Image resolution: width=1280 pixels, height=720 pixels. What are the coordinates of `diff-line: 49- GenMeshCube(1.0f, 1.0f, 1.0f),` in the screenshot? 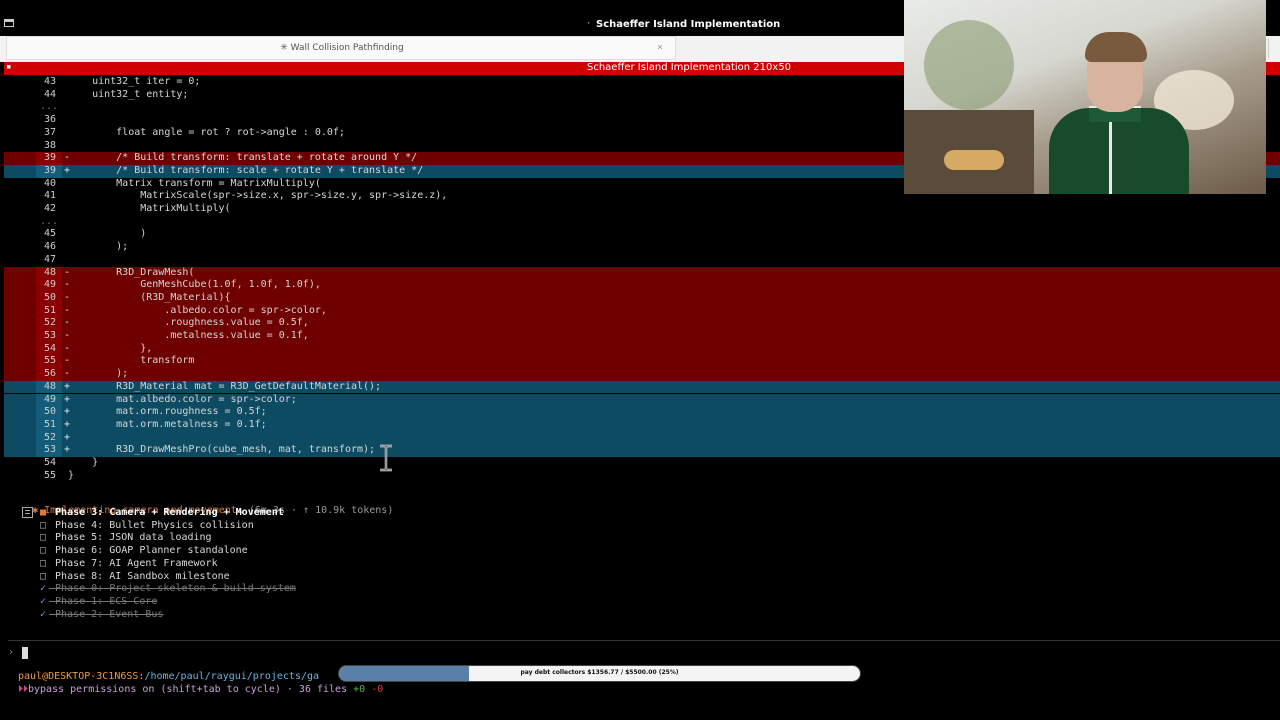 It's located at (642, 285).